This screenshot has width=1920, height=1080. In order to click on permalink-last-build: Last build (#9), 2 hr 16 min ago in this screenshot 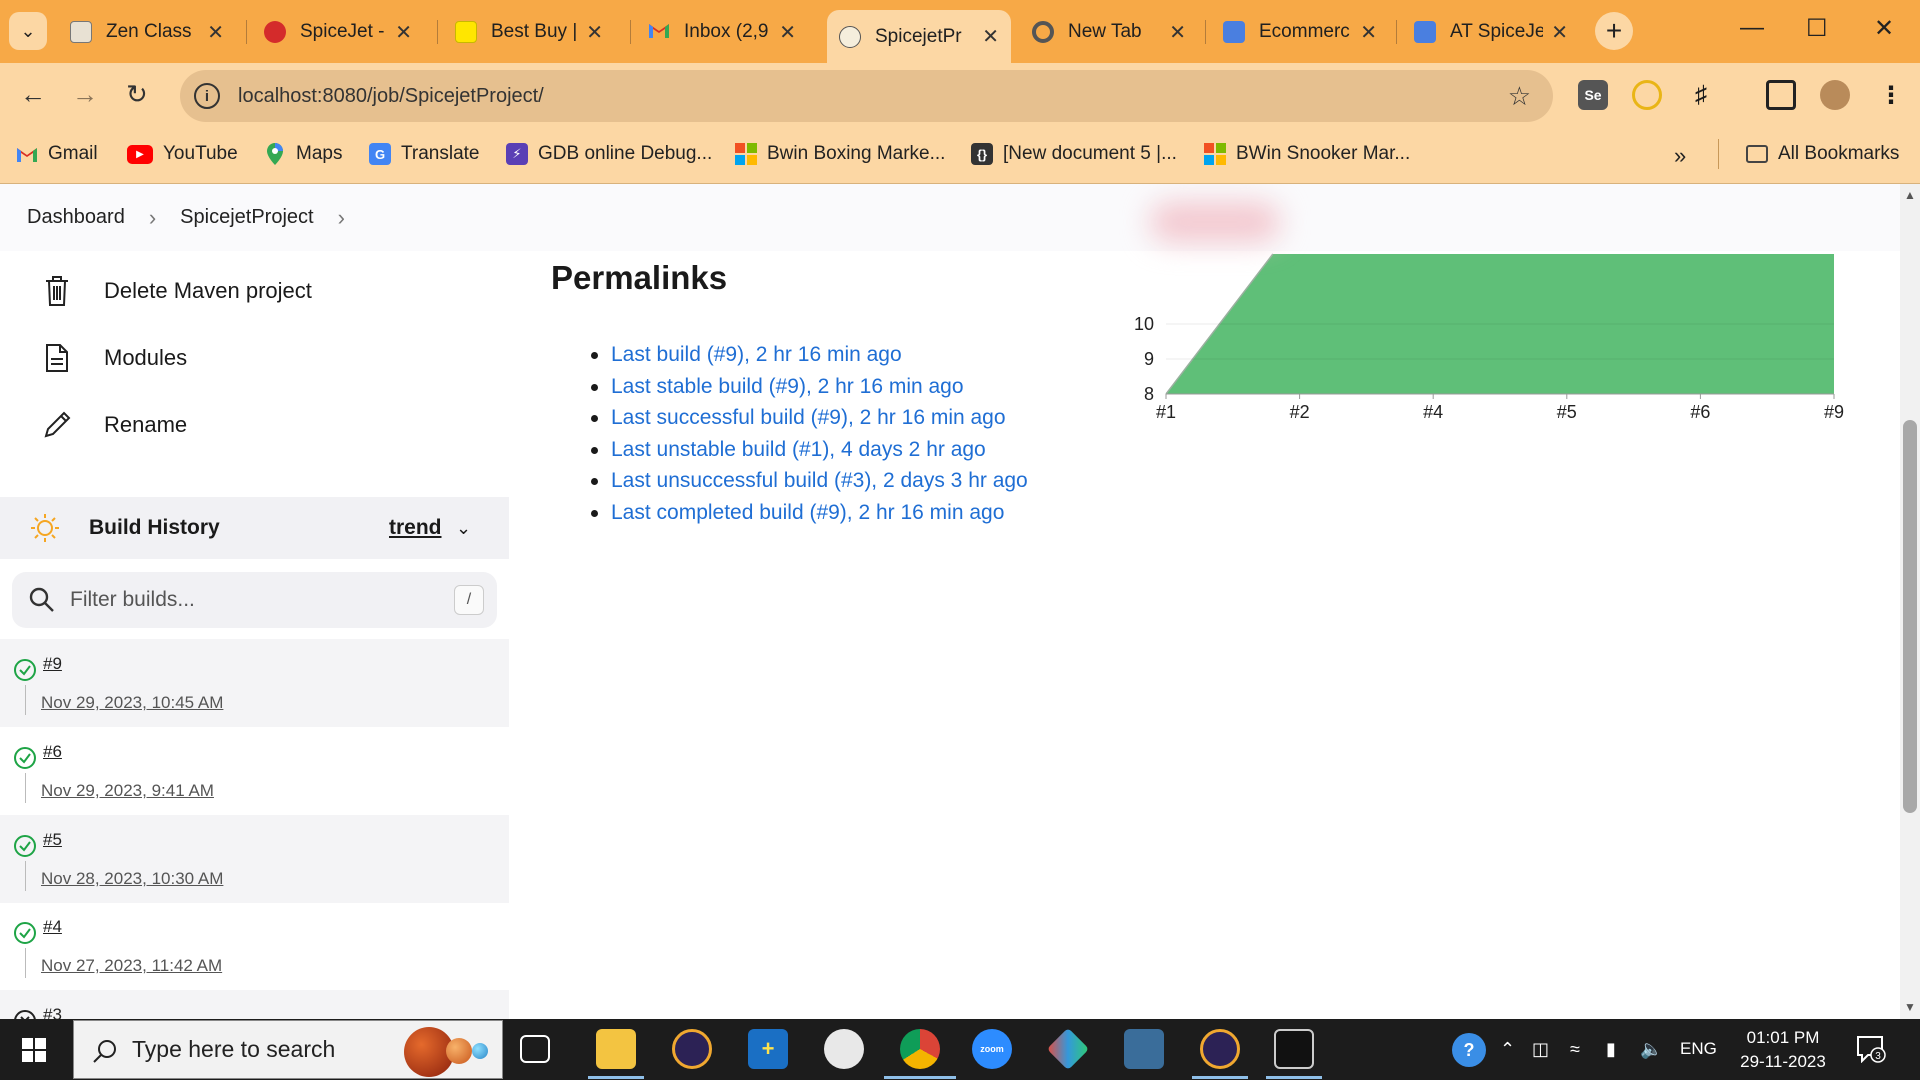, I will do `click(809, 355)`.